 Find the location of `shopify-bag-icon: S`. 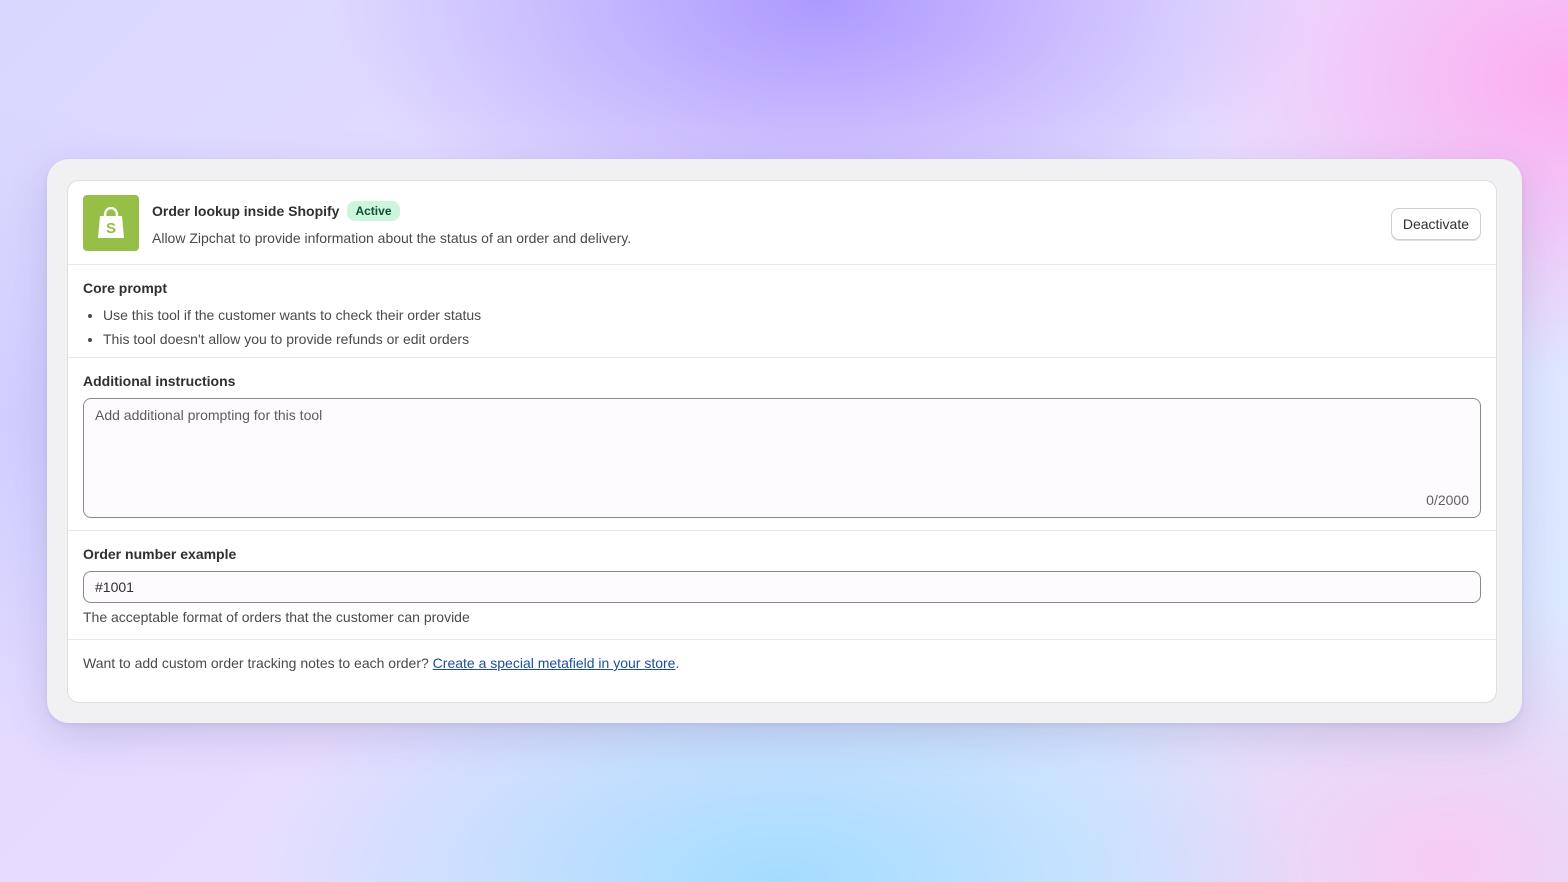

shopify-bag-icon: S is located at coordinates (111, 223).